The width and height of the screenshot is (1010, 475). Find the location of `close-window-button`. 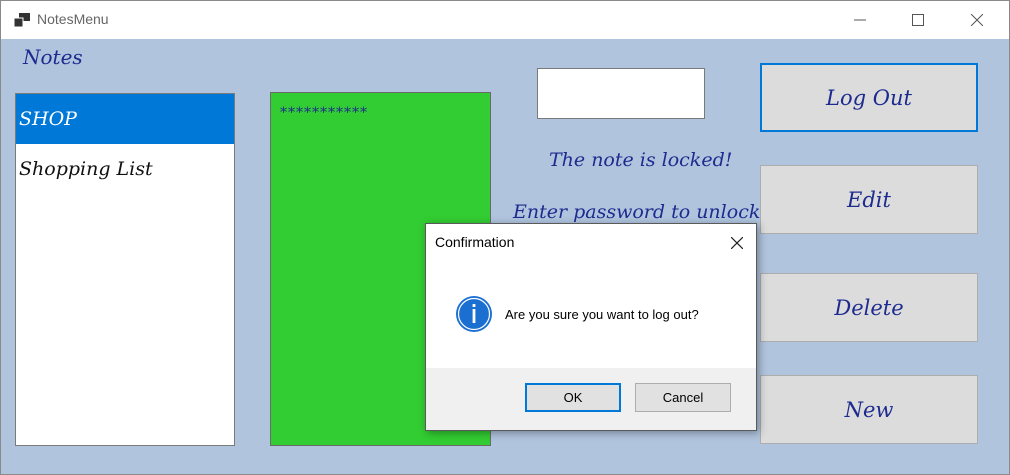

close-window-button is located at coordinates (977, 20).